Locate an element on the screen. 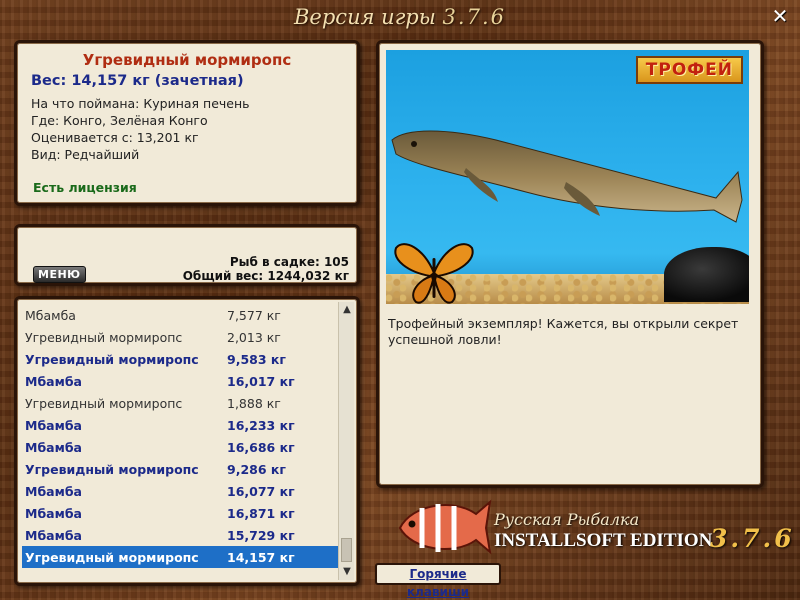  logo-edition: INSTALLSOFT EDITION is located at coordinates (603, 540).